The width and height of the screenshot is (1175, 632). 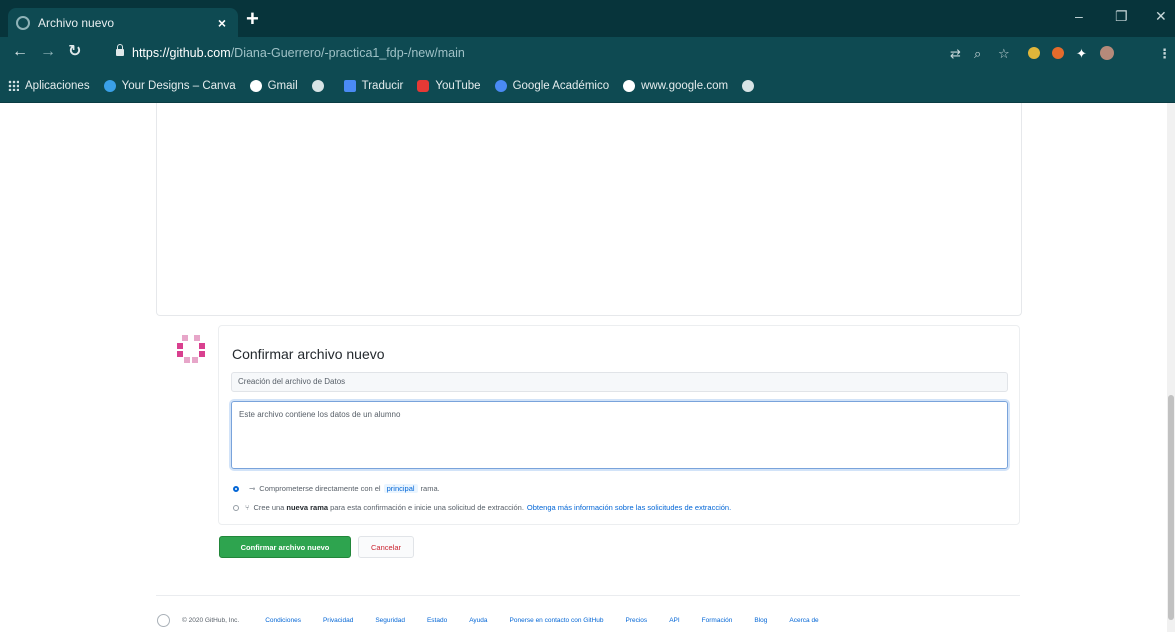 I want to click on url-path: /Diana-Guerrero/-practica1_fdp-/new/main, so click(x=347, y=53).